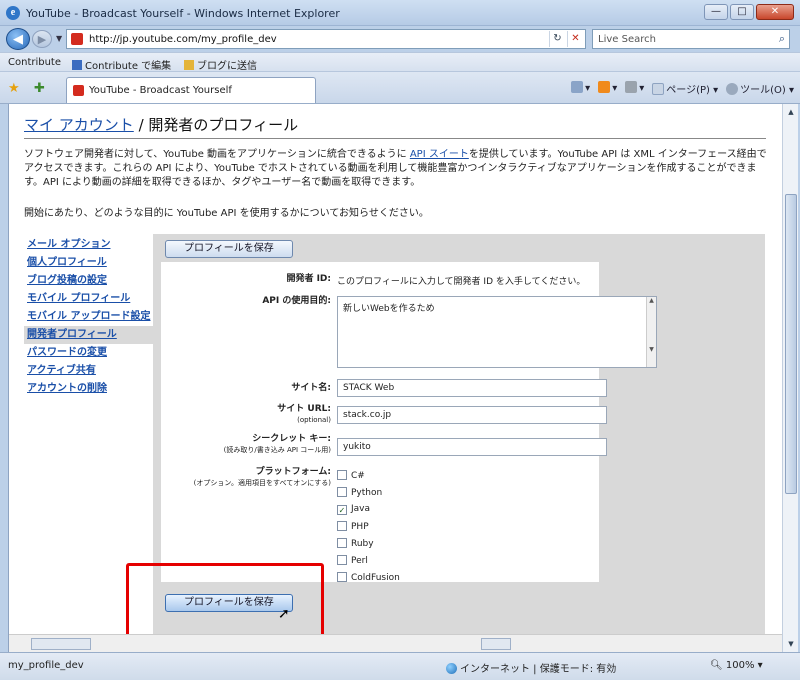 This screenshot has height=680, width=800. I want to click on secret-key-label-text: シークレット キー:, so click(291, 439).